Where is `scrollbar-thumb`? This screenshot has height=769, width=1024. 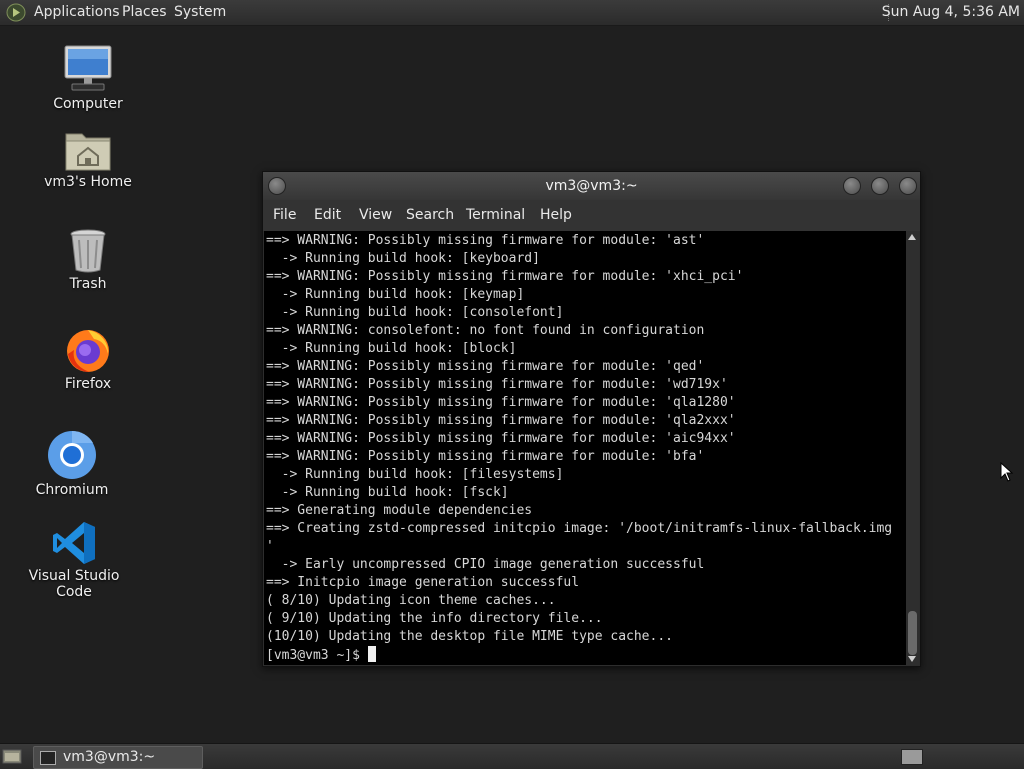 scrollbar-thumb is located at coordinates (912, 633).